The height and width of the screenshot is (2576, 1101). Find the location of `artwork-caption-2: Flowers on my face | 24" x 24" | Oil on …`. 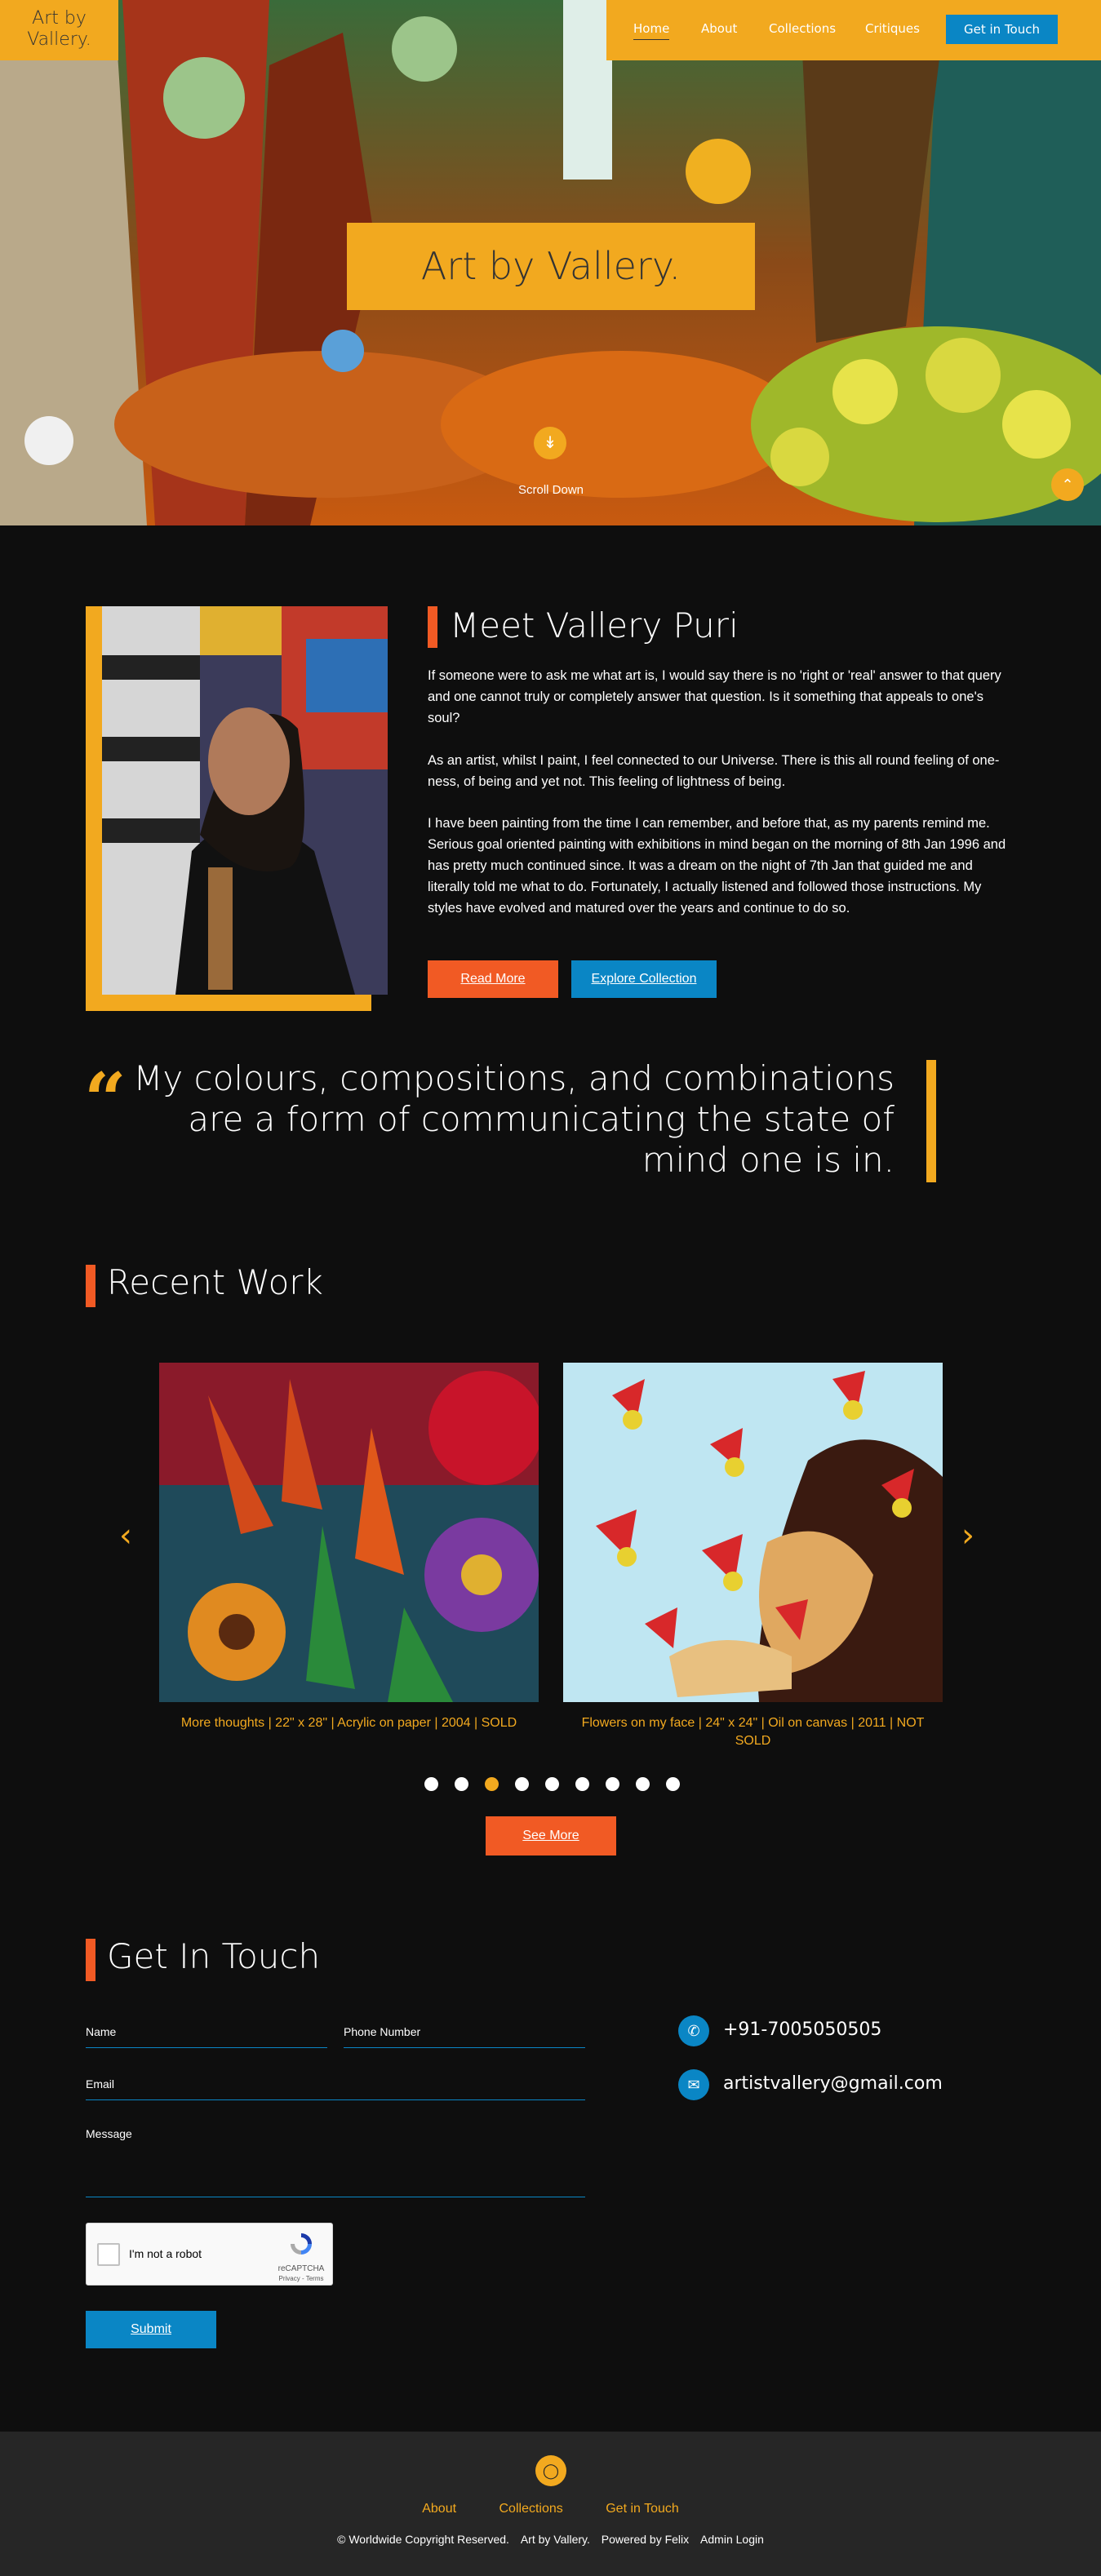

artwork-caption-2: Flowers on my face | 24" x 24" | Oil on … is located at coordinates (753, 1732).